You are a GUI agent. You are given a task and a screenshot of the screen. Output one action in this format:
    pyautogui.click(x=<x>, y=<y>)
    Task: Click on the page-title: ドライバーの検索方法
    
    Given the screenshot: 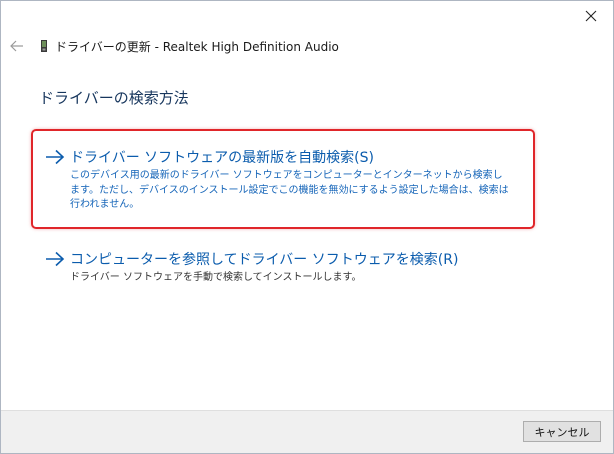 What is the action you would take?
    pyautogui.click(x=114, y=98)
    